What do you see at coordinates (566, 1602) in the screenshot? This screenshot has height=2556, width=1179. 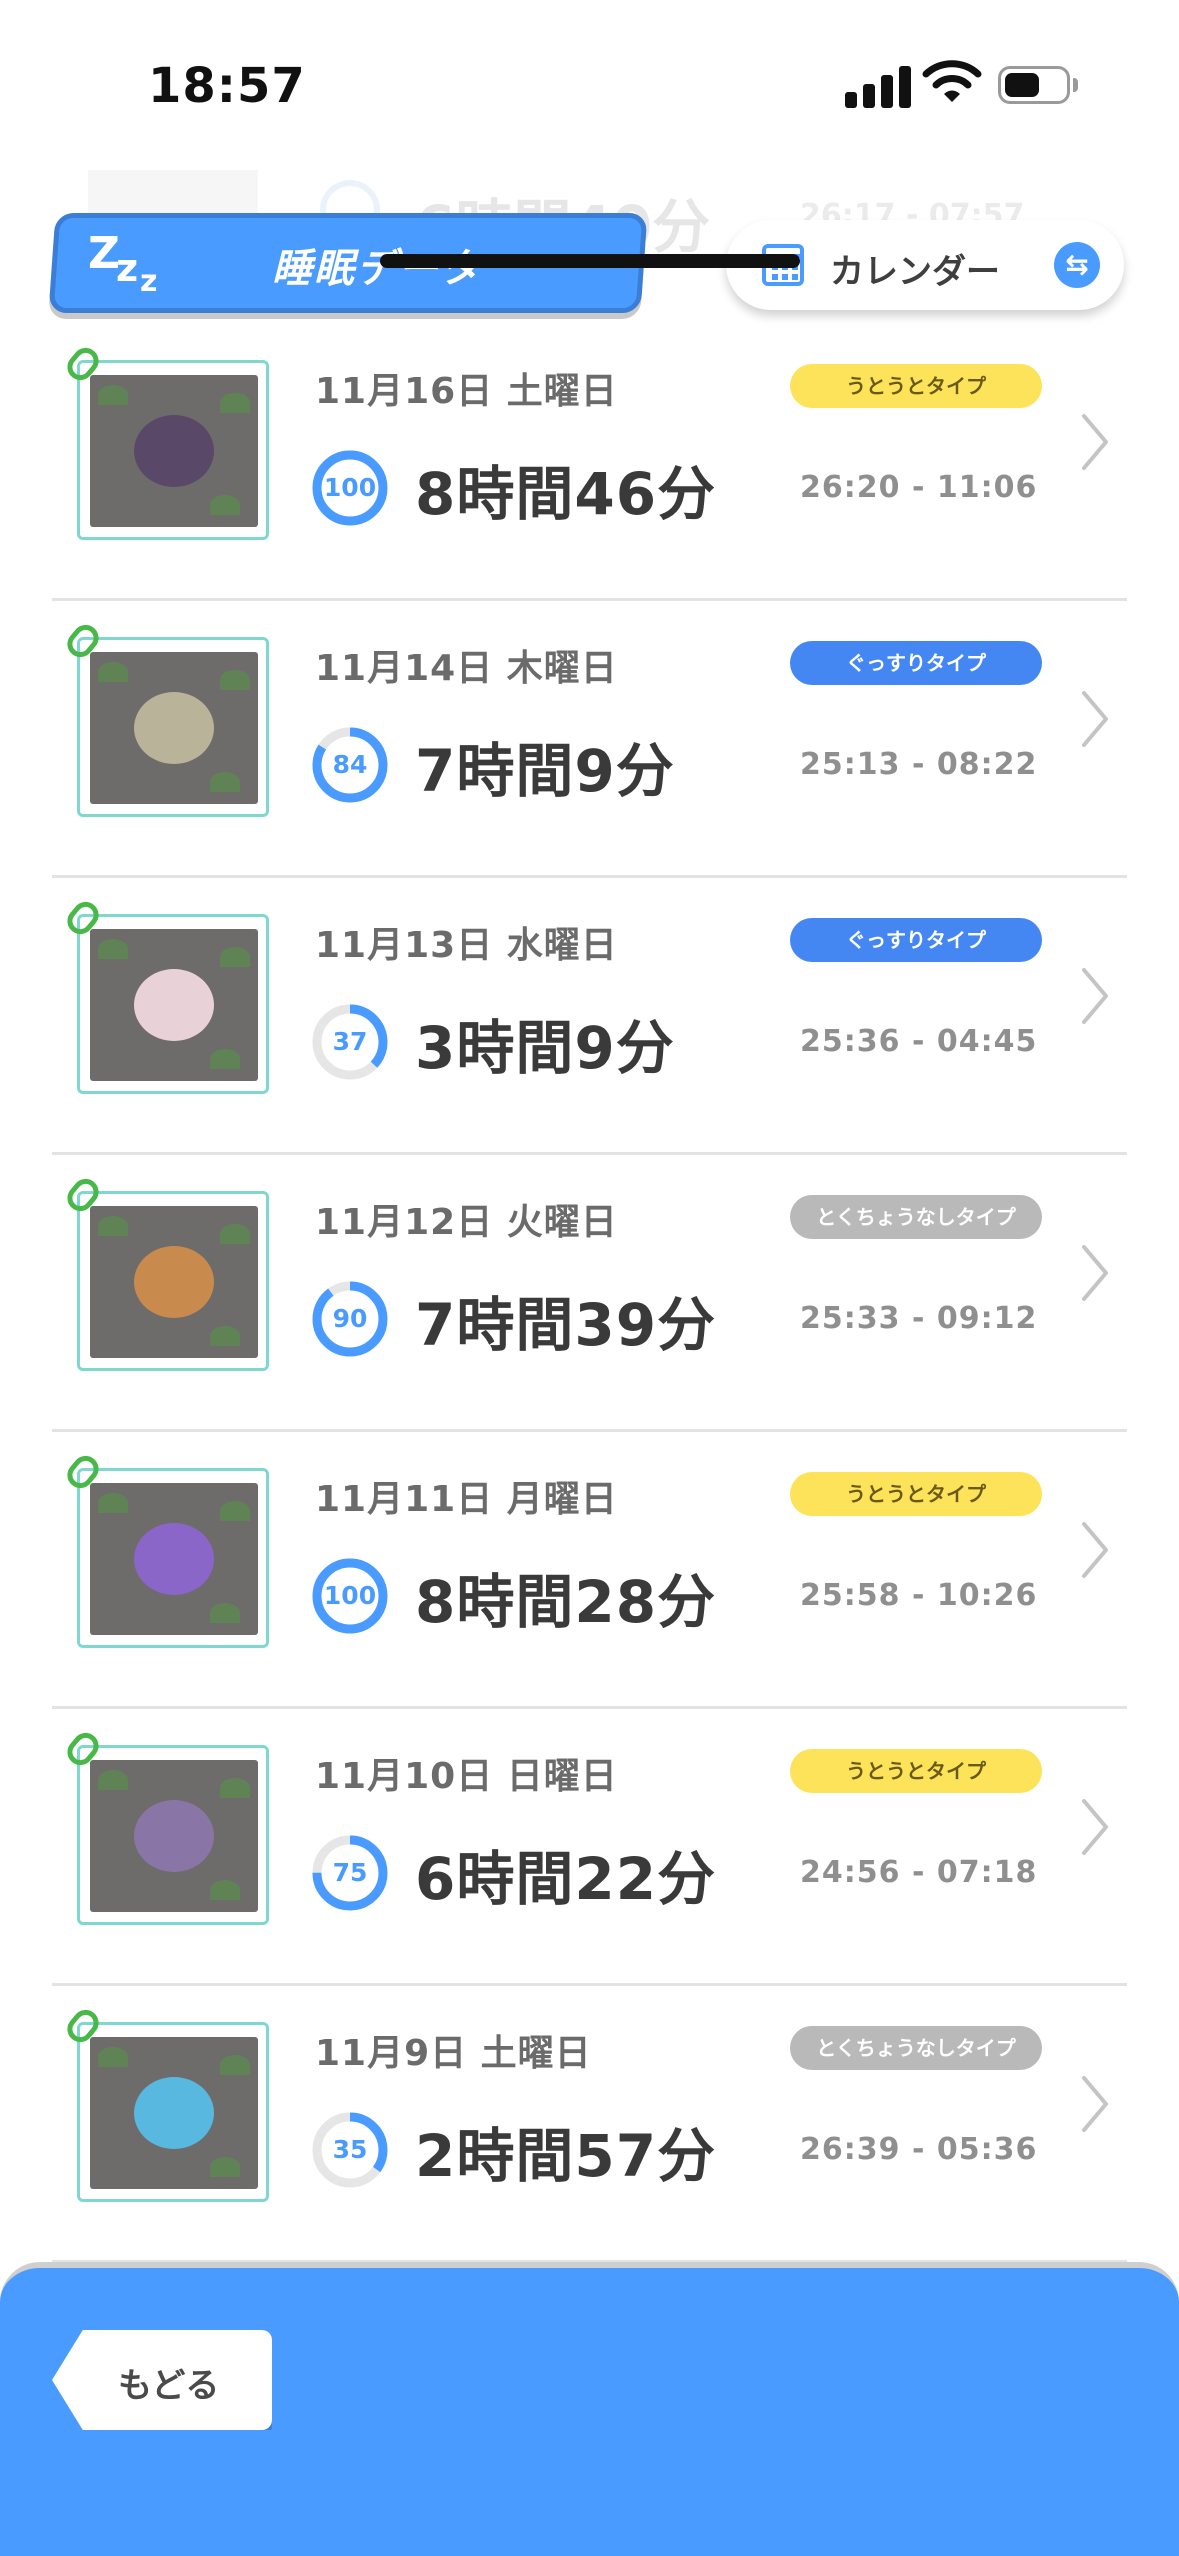 I see `sleep-duration: 8時間28分` at bounding box center [566, 1602].